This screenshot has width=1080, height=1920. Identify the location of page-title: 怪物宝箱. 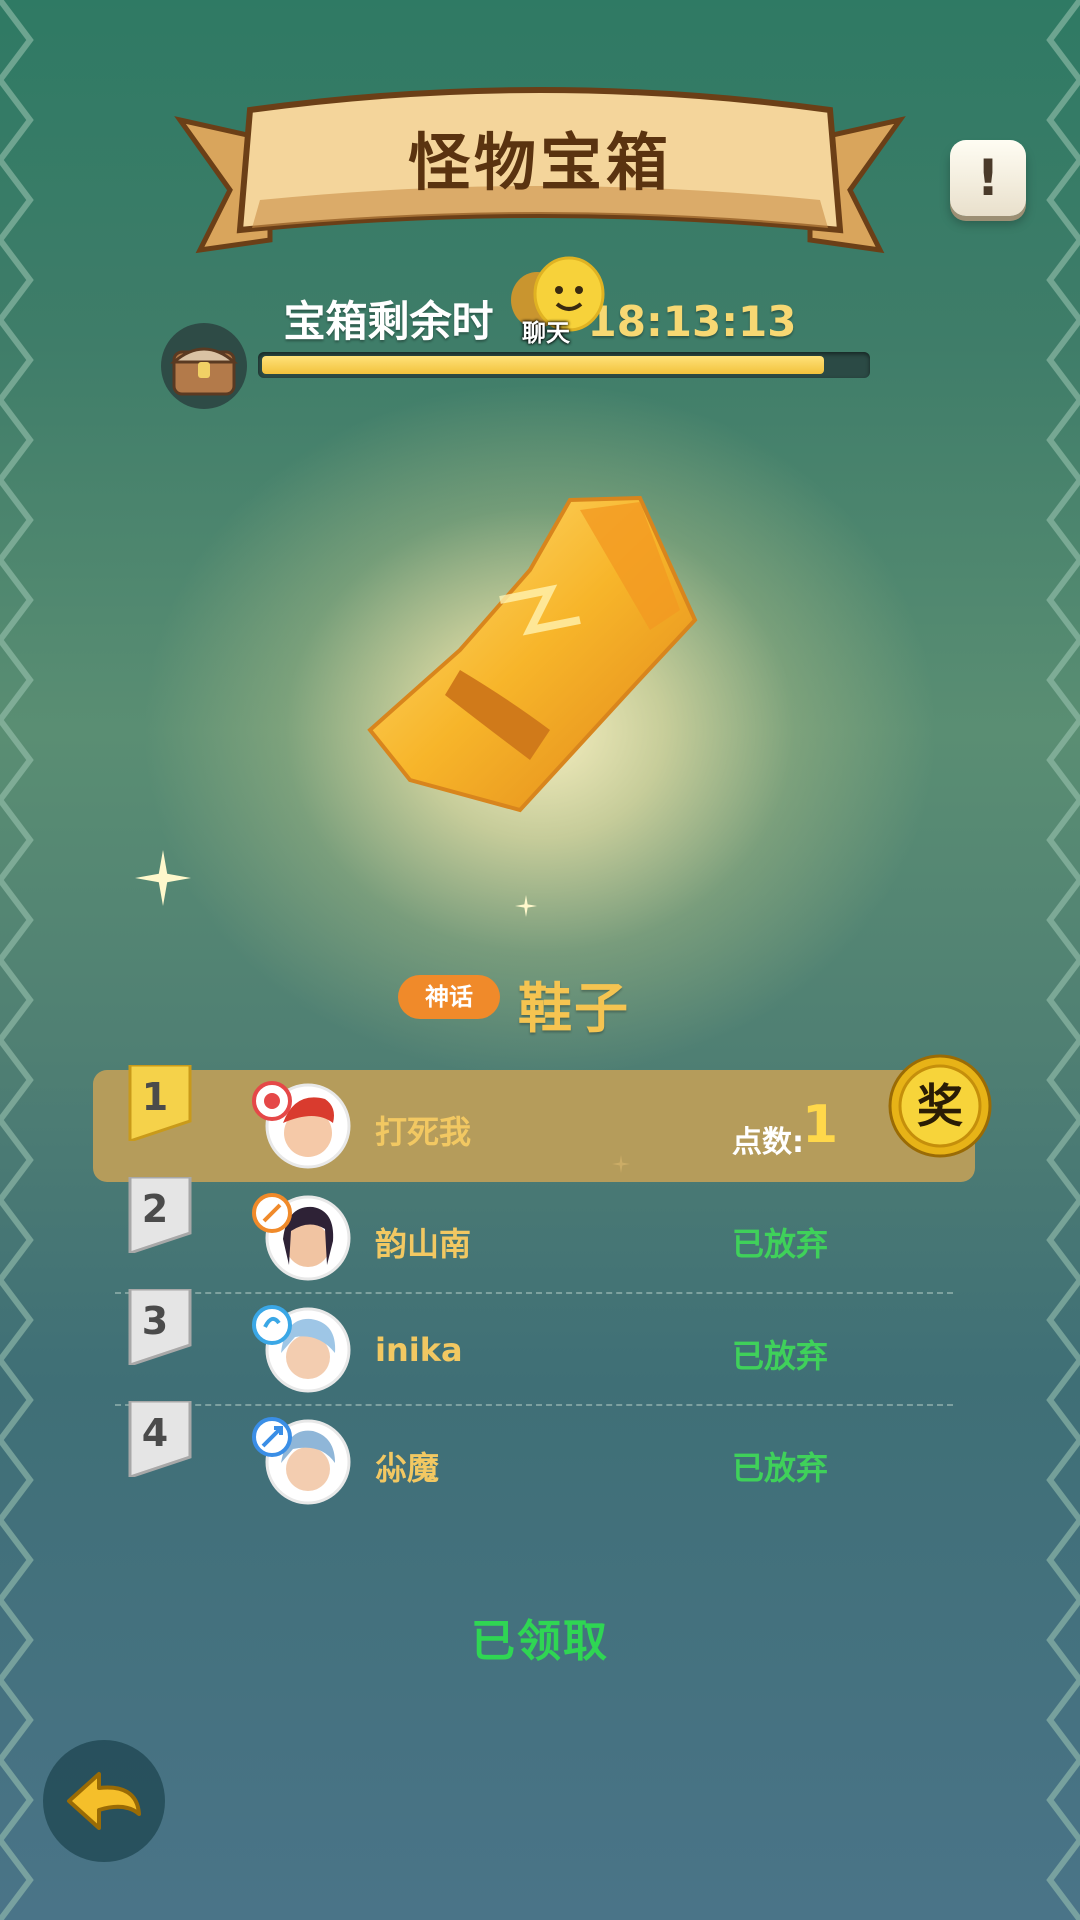
(539, 162).